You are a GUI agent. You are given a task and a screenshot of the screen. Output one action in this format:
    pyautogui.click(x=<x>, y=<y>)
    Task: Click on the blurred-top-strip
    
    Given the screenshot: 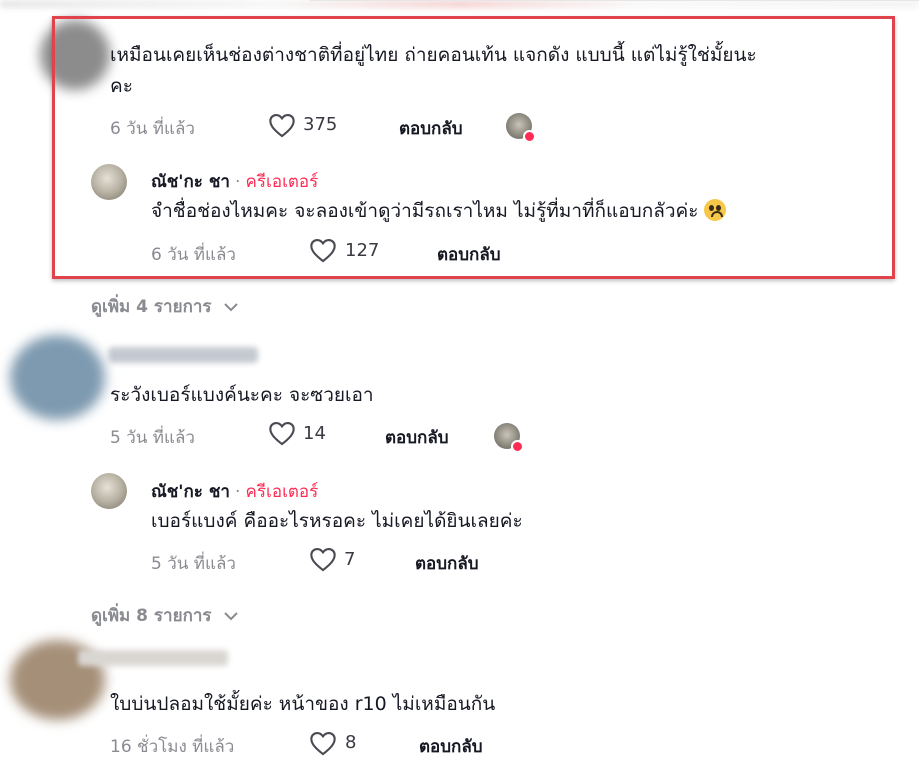 What is the action you would take?
    pyautogui.click(x=459, y=4)
    